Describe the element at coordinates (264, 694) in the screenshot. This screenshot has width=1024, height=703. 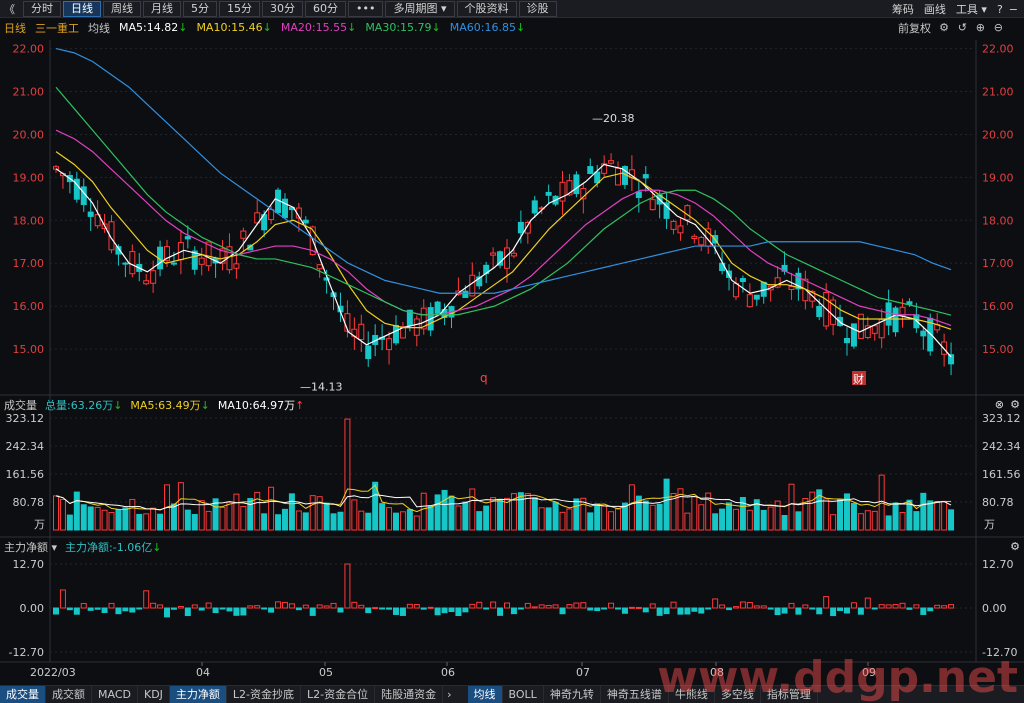
I see `indicator-tab: L2-资金抄底` at that location.